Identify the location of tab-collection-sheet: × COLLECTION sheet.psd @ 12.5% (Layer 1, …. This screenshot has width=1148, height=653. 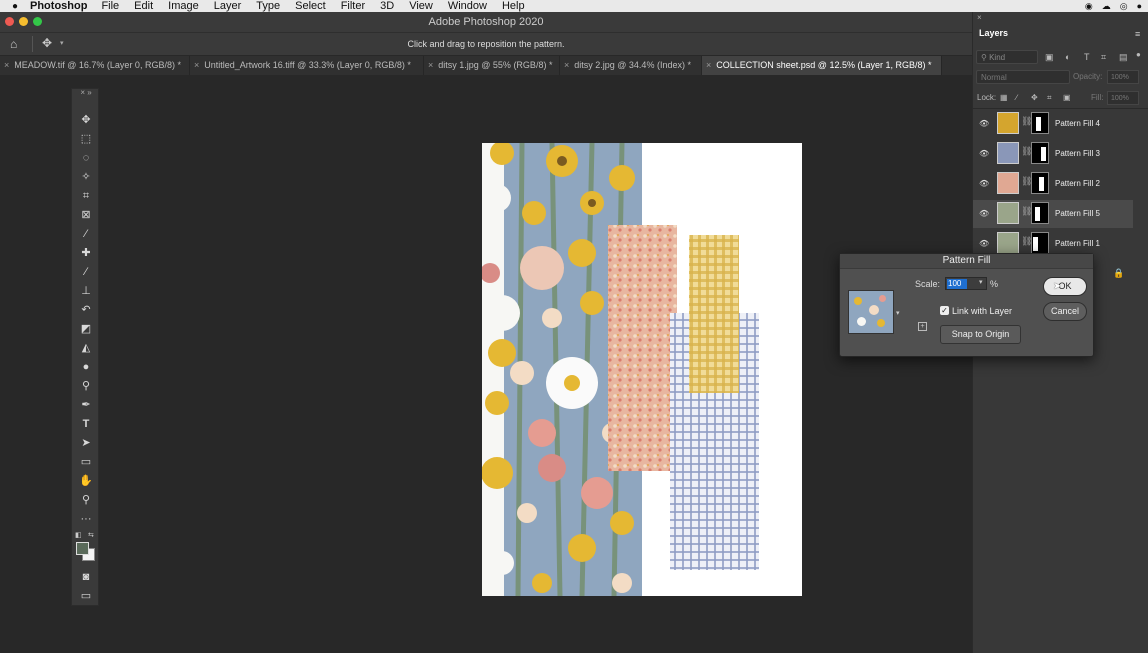
(822, 65).